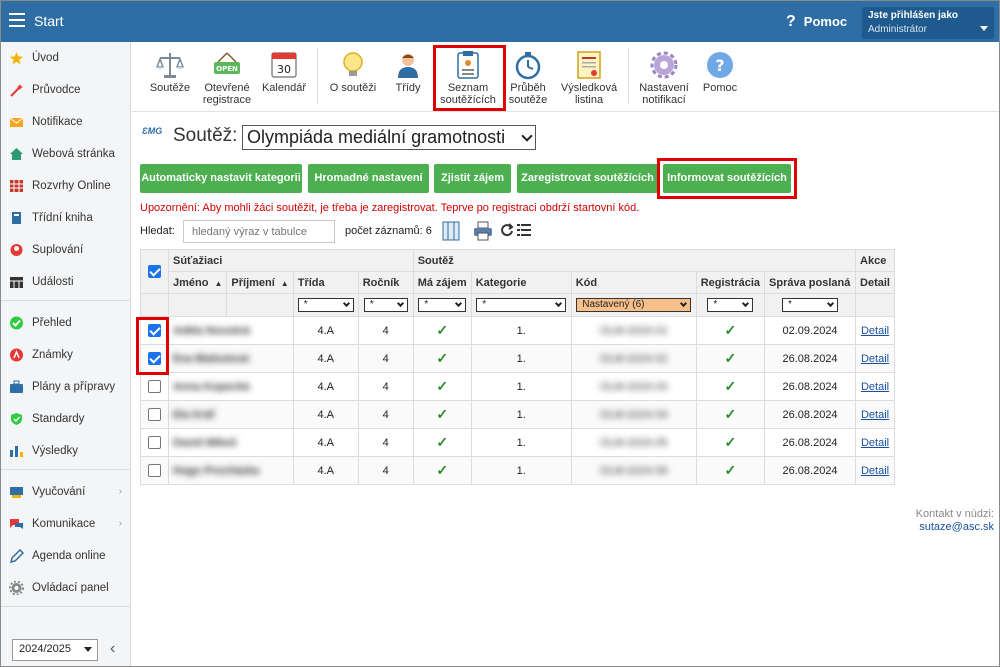 The image size is (1000, 667). What do you see at coordinates (170, 78) in the screenshot?
I see `tool-competitions: Soutěže` at bounding box center [170, 78].